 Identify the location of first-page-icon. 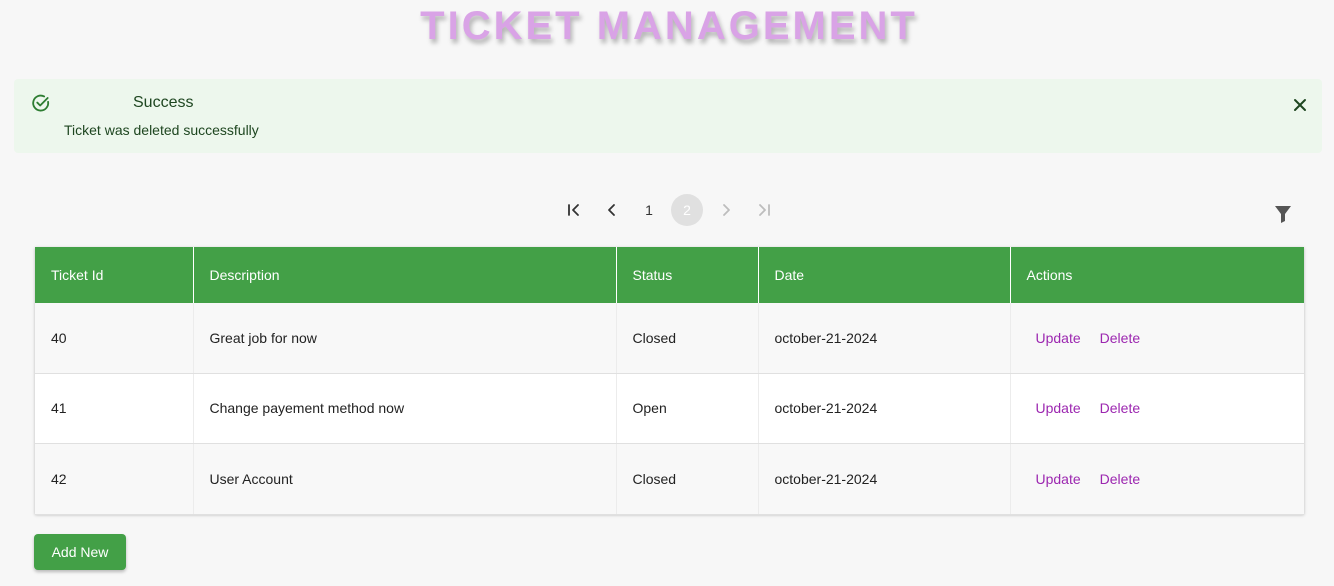
(573, 210).